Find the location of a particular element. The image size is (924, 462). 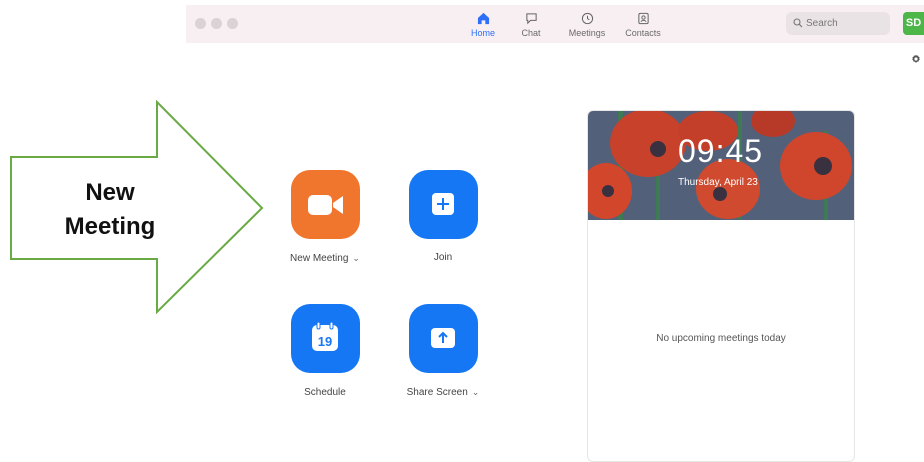

schedule-label: Schedule is located at coordinates (325, 392).